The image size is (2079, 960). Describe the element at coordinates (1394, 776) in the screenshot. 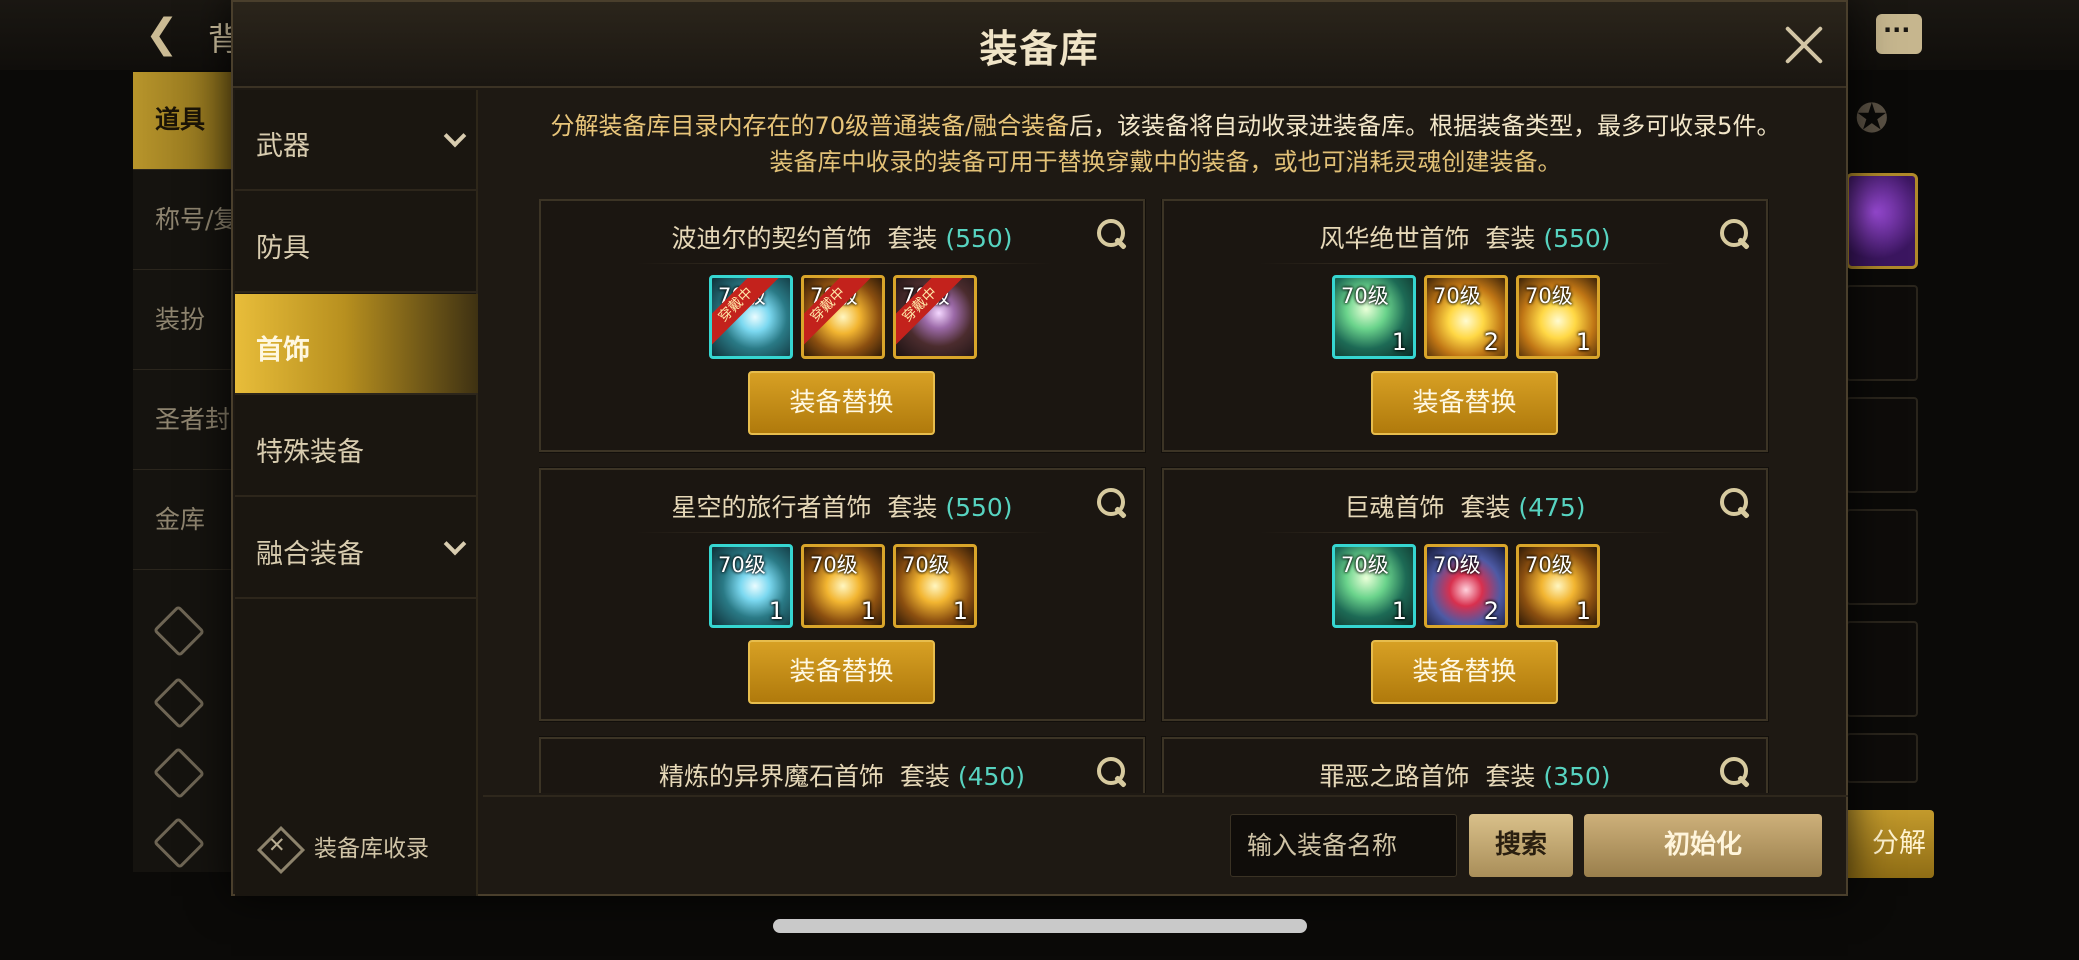

I see `set-name: 罪恶之路首饰` at that location.